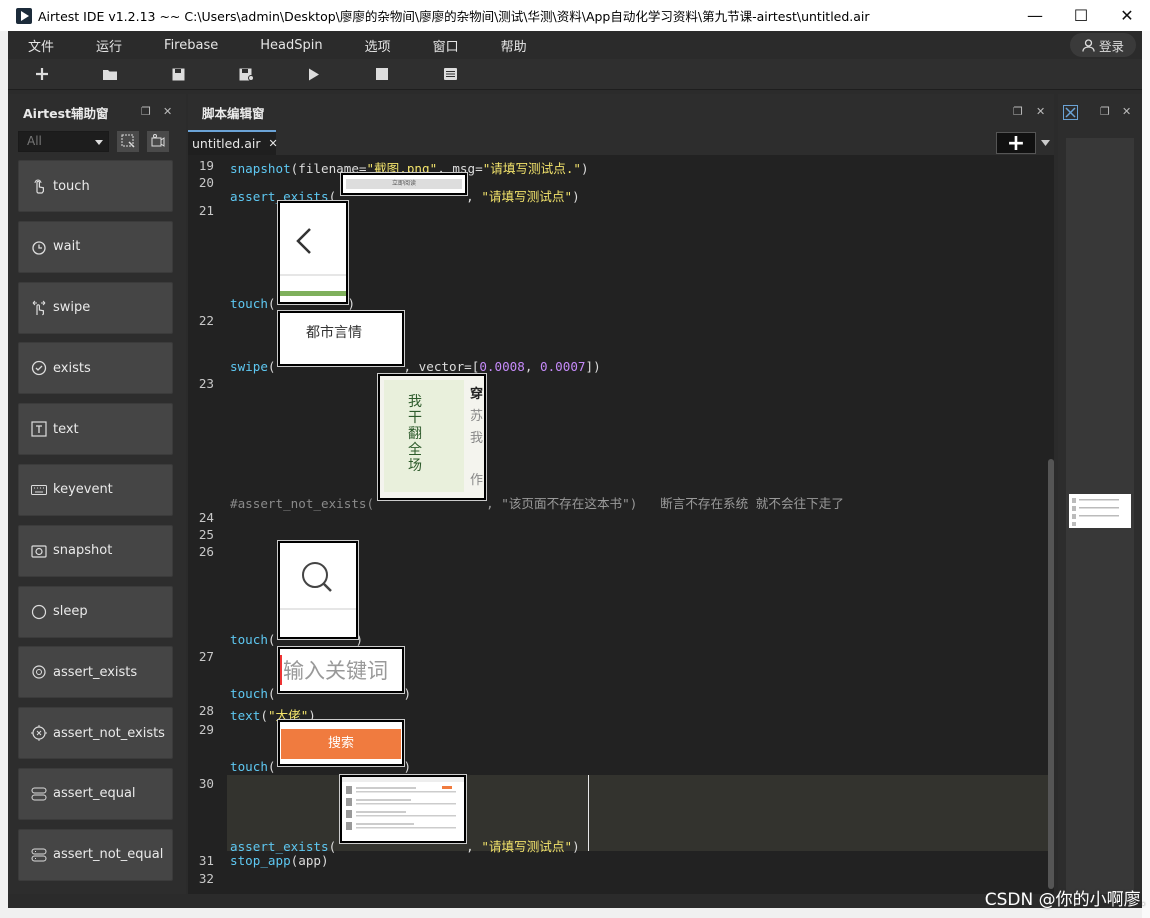 The image size is (1150, 918). Describe the element at coordinates (95, 550) in the screenshot. I see `api-snapshot: snapshot` at that location.